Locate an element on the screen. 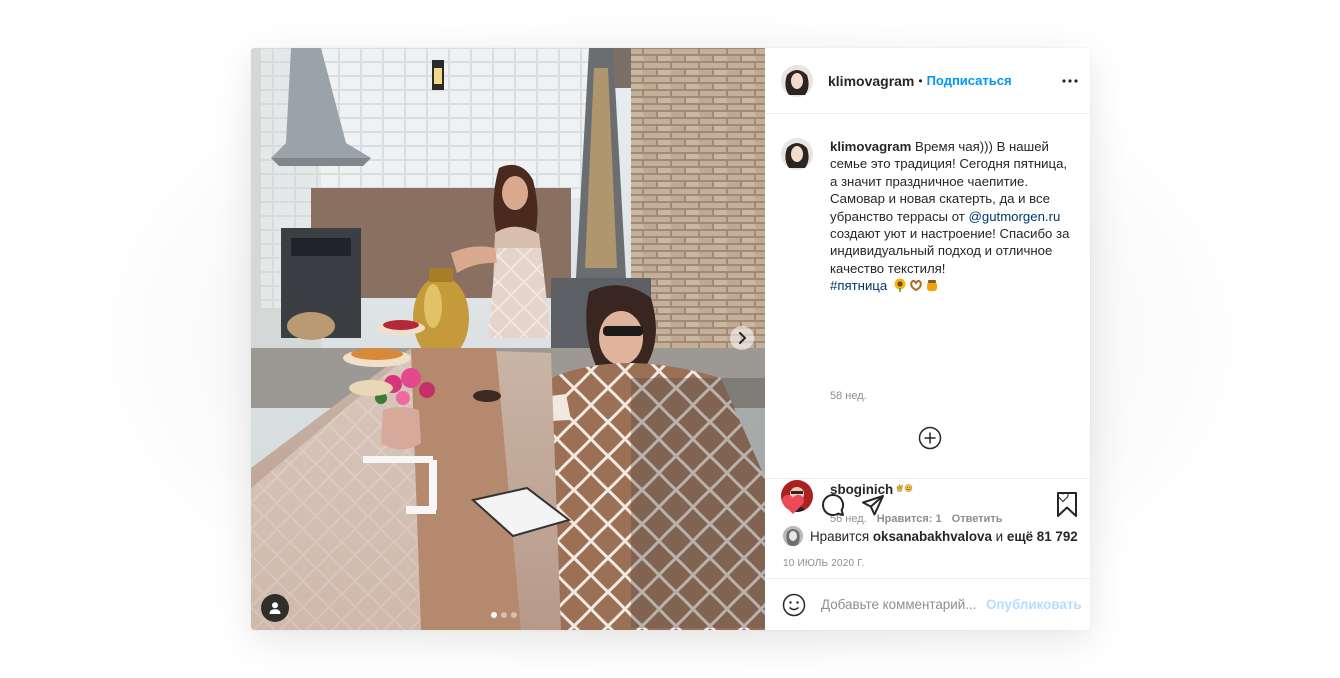  likes-summary: Нравится oksanabakhvalova и ещё 81 792 is located at coordinates (930, 536).